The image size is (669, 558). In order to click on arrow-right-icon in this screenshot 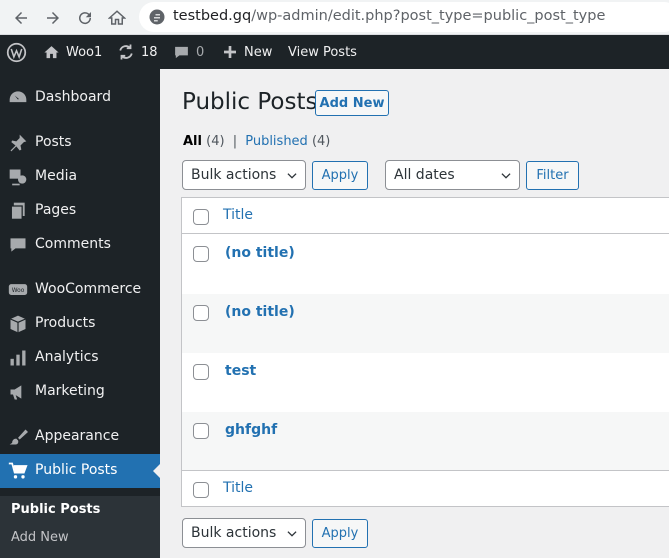, I will do `click(53, 18)`.